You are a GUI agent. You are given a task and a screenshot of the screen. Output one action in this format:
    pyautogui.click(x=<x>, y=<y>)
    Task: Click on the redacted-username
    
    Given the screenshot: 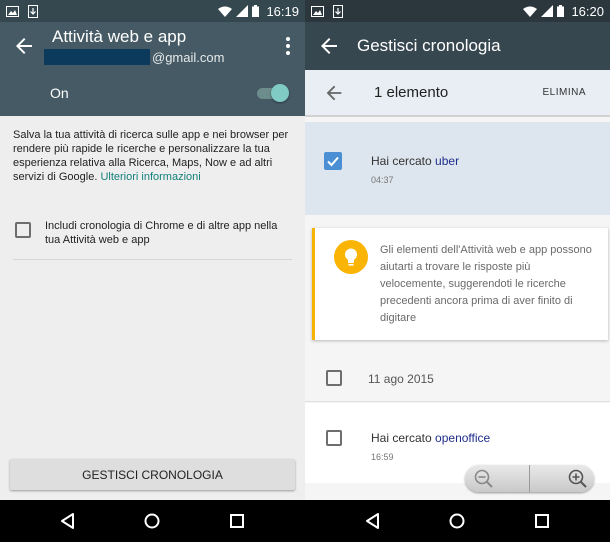 What is the action you would take?
    pyautogui.click(x=97, y=57)
    